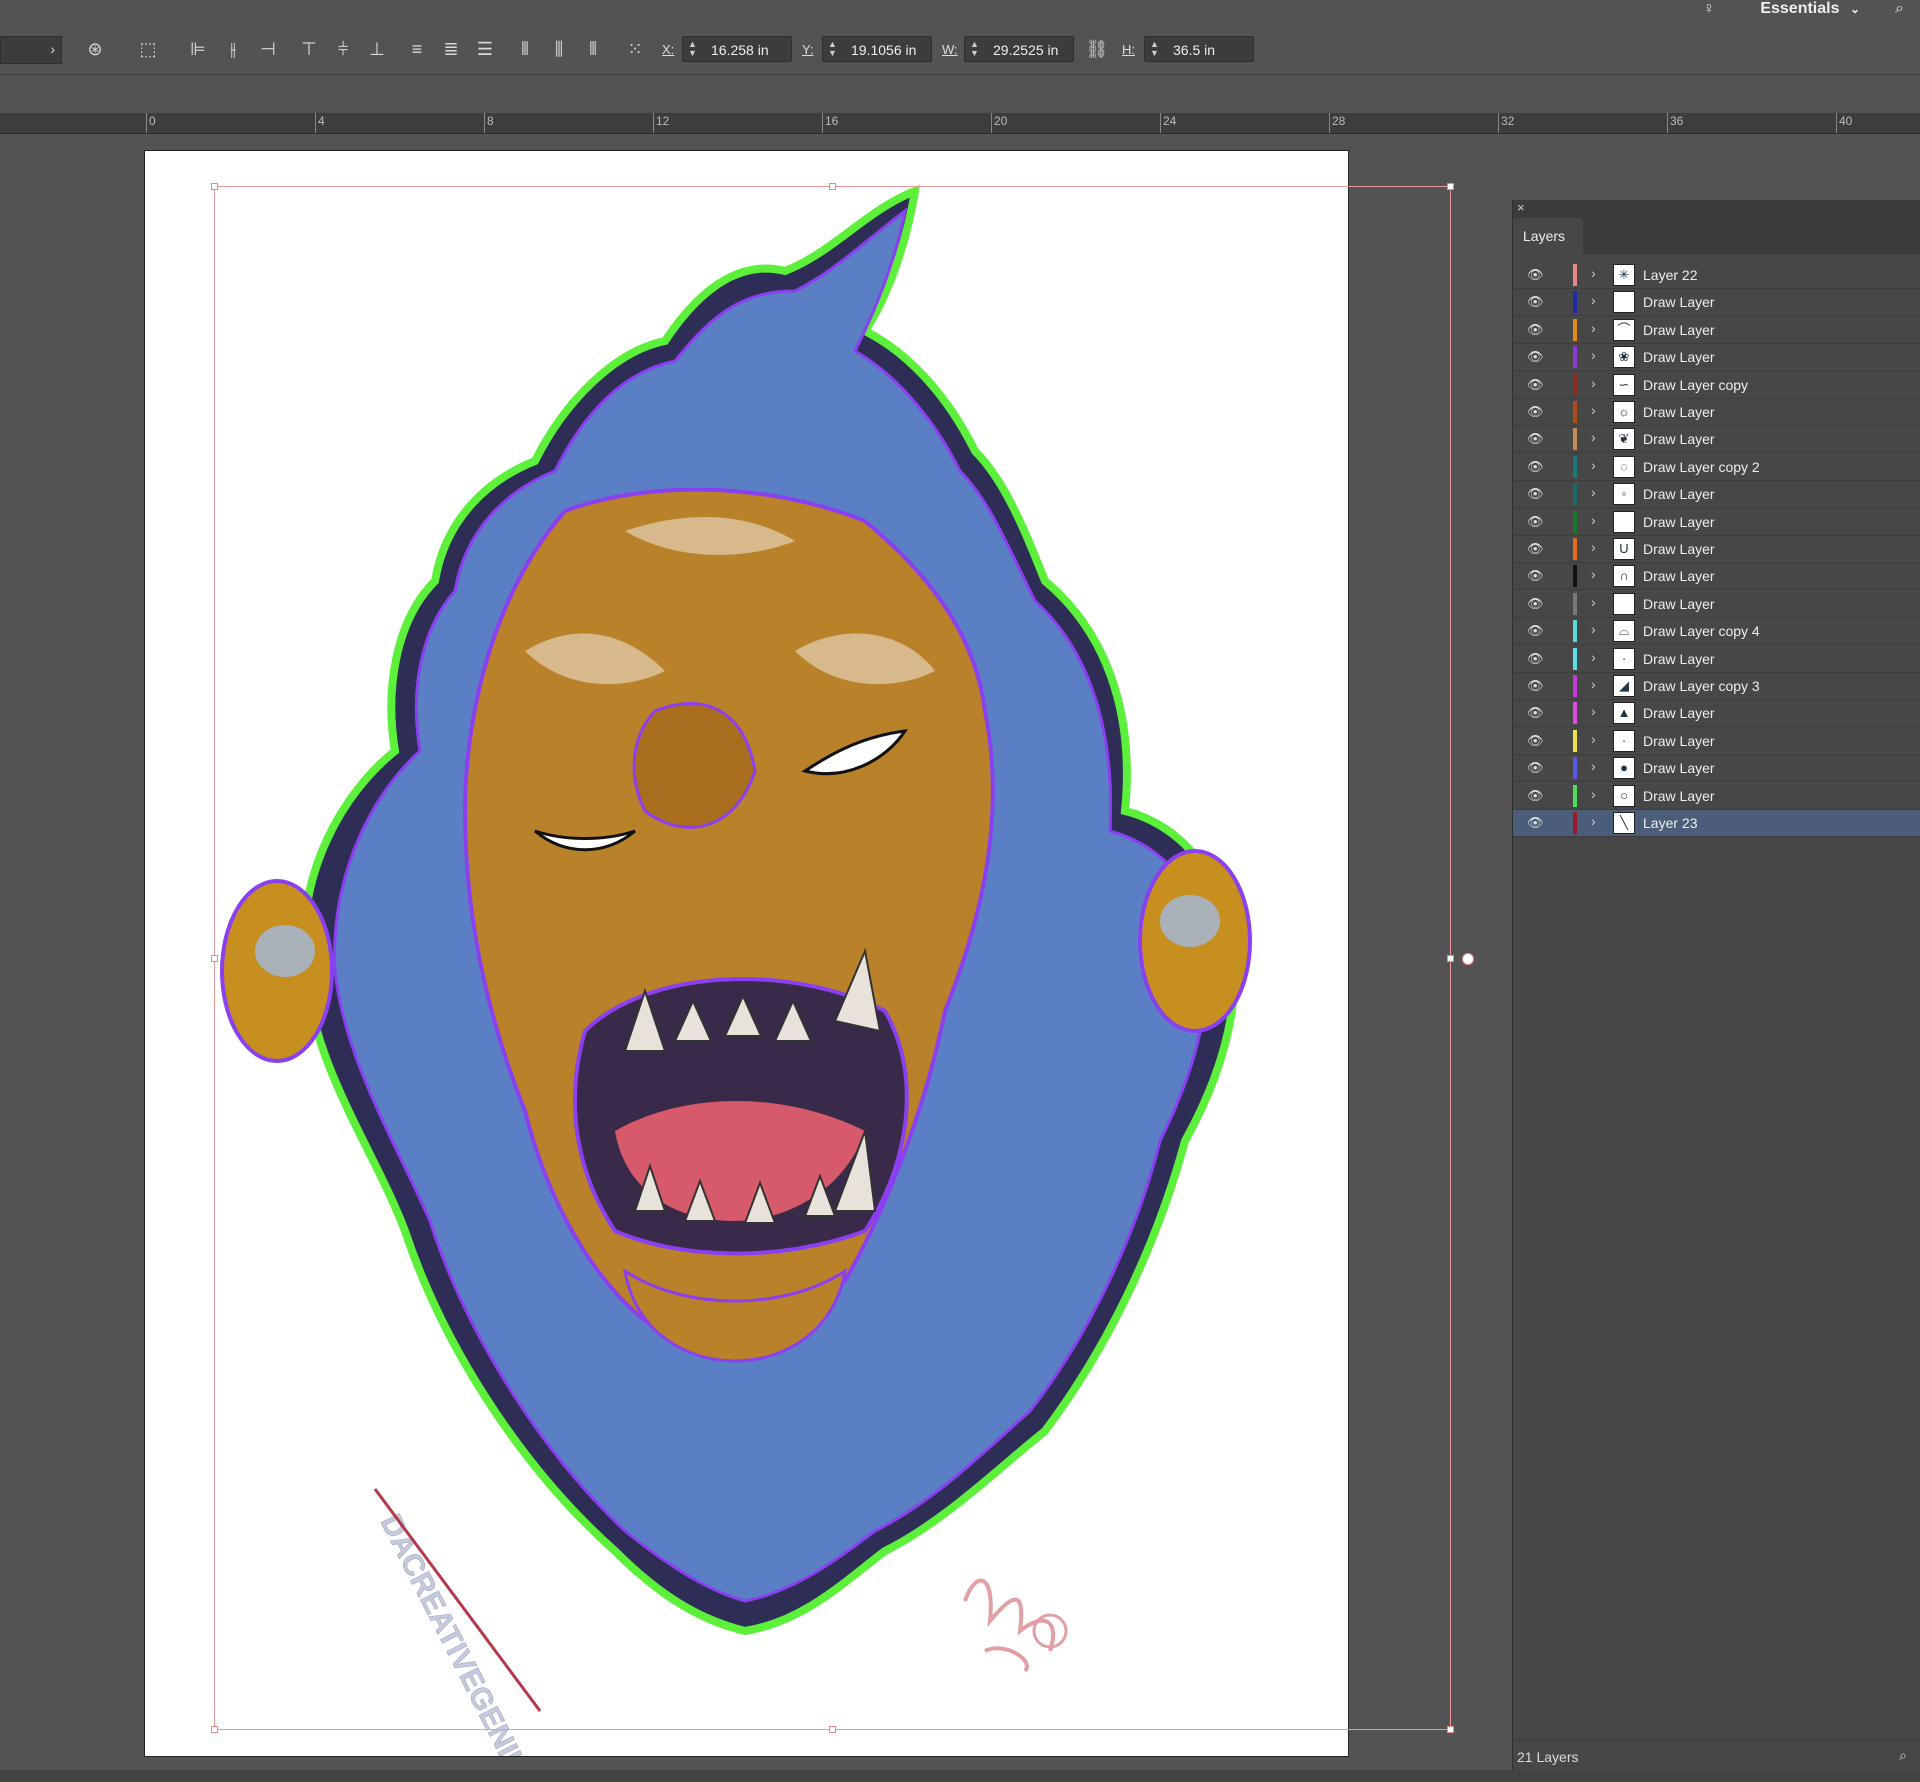 This screenshot has width=1920, height=1782. Describe the element at coordinates (1019, 49) in the screenshot. I see `width-field: ▲ ▼ 29.2525 in` at that location.